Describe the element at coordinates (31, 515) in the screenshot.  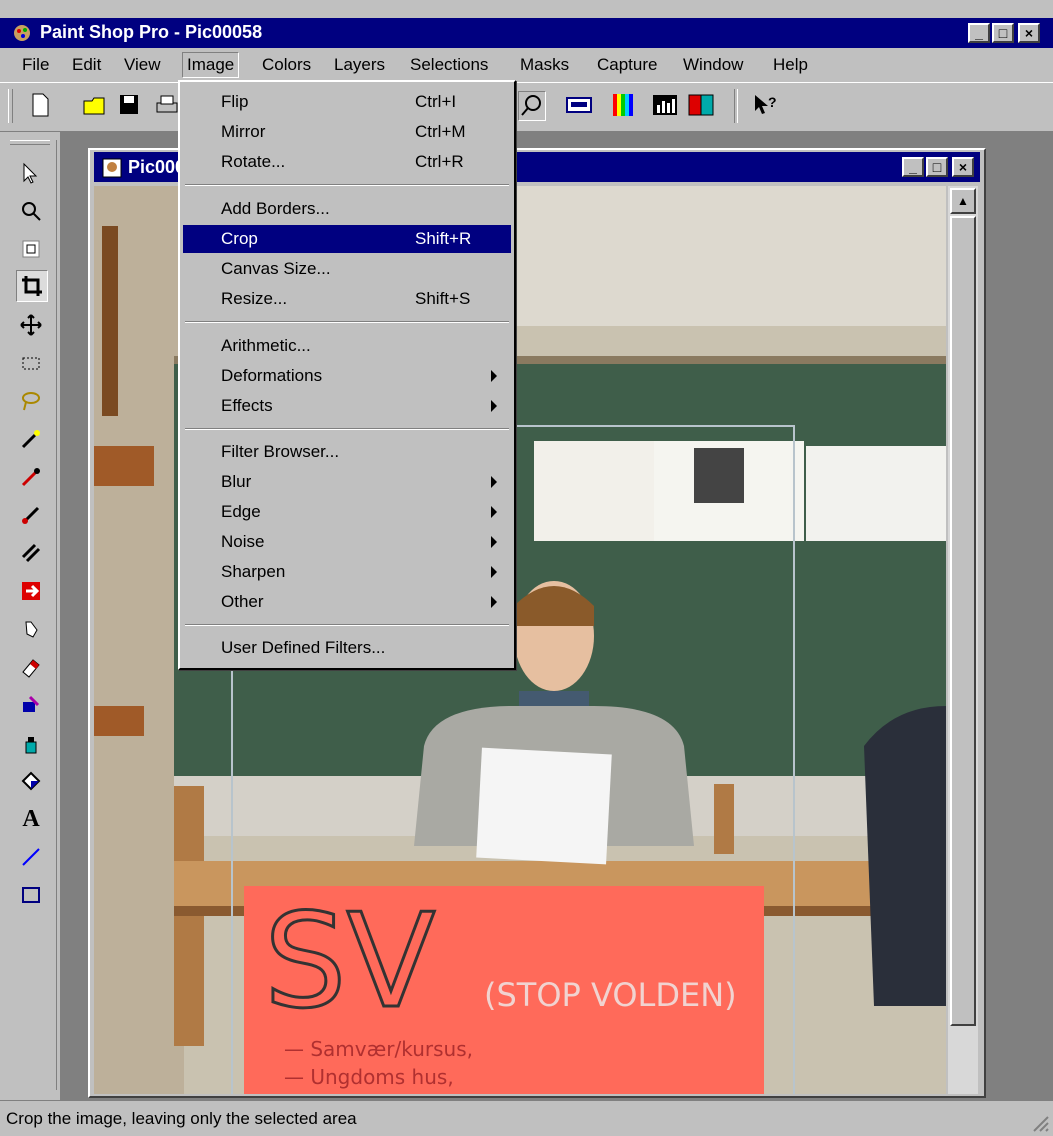
I see `paintbrush-icon` at that location.